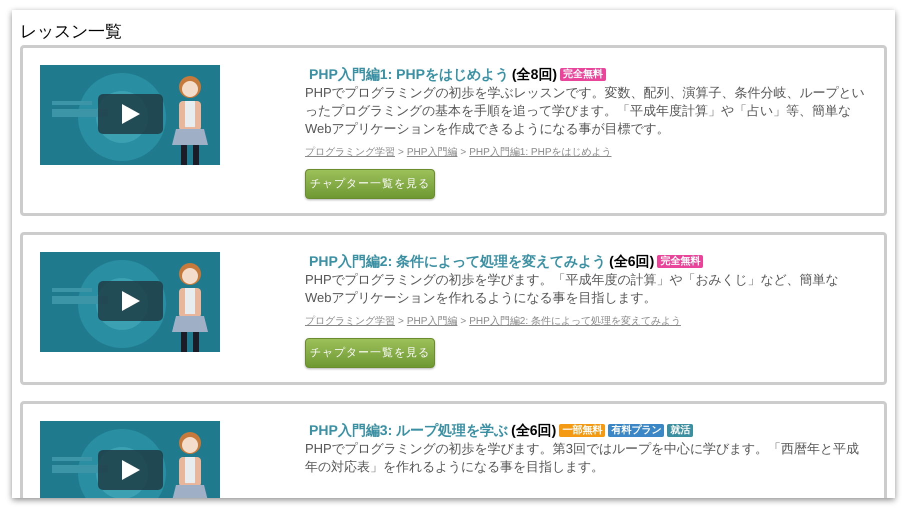 This screenshot has width=907, height=510. Describe the element at coordinates (408, 430) in the screenshot. I see `lesson-title-link: PHP入門編3: ループ処理を学ぶ` at that location.